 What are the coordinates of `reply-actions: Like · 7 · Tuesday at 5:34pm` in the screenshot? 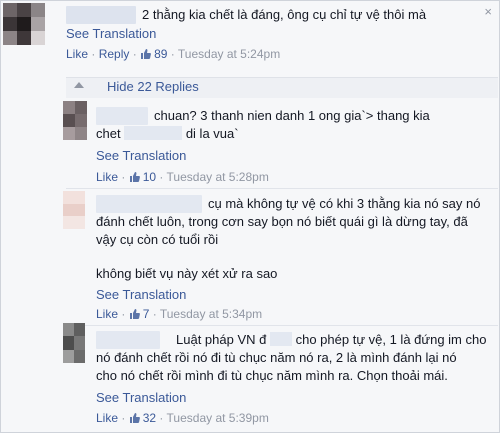 It's located at (179, 314).